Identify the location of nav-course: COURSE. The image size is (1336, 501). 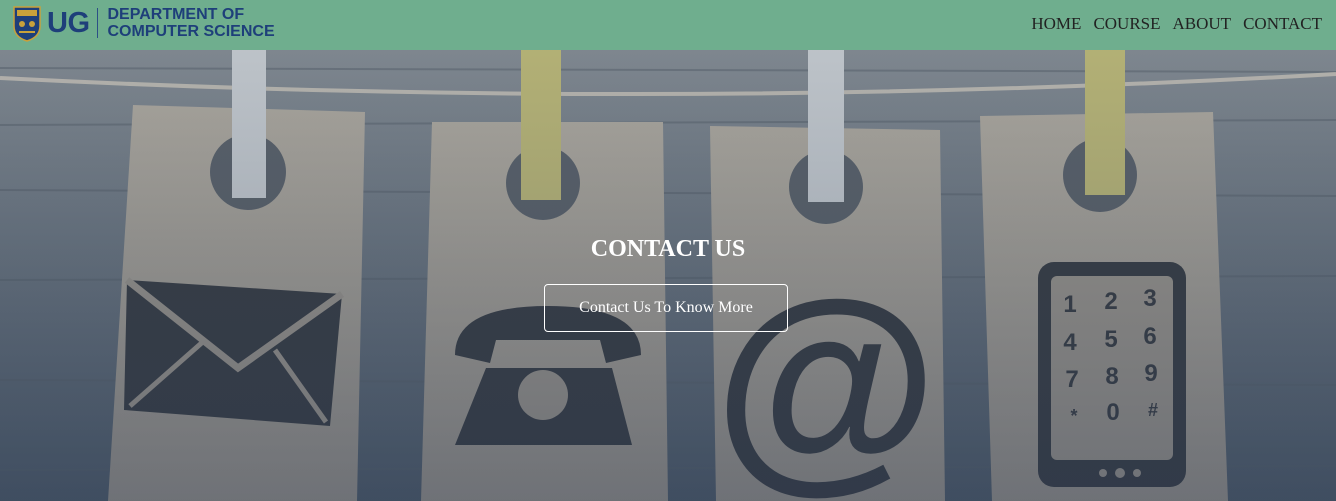
(1126, 24).